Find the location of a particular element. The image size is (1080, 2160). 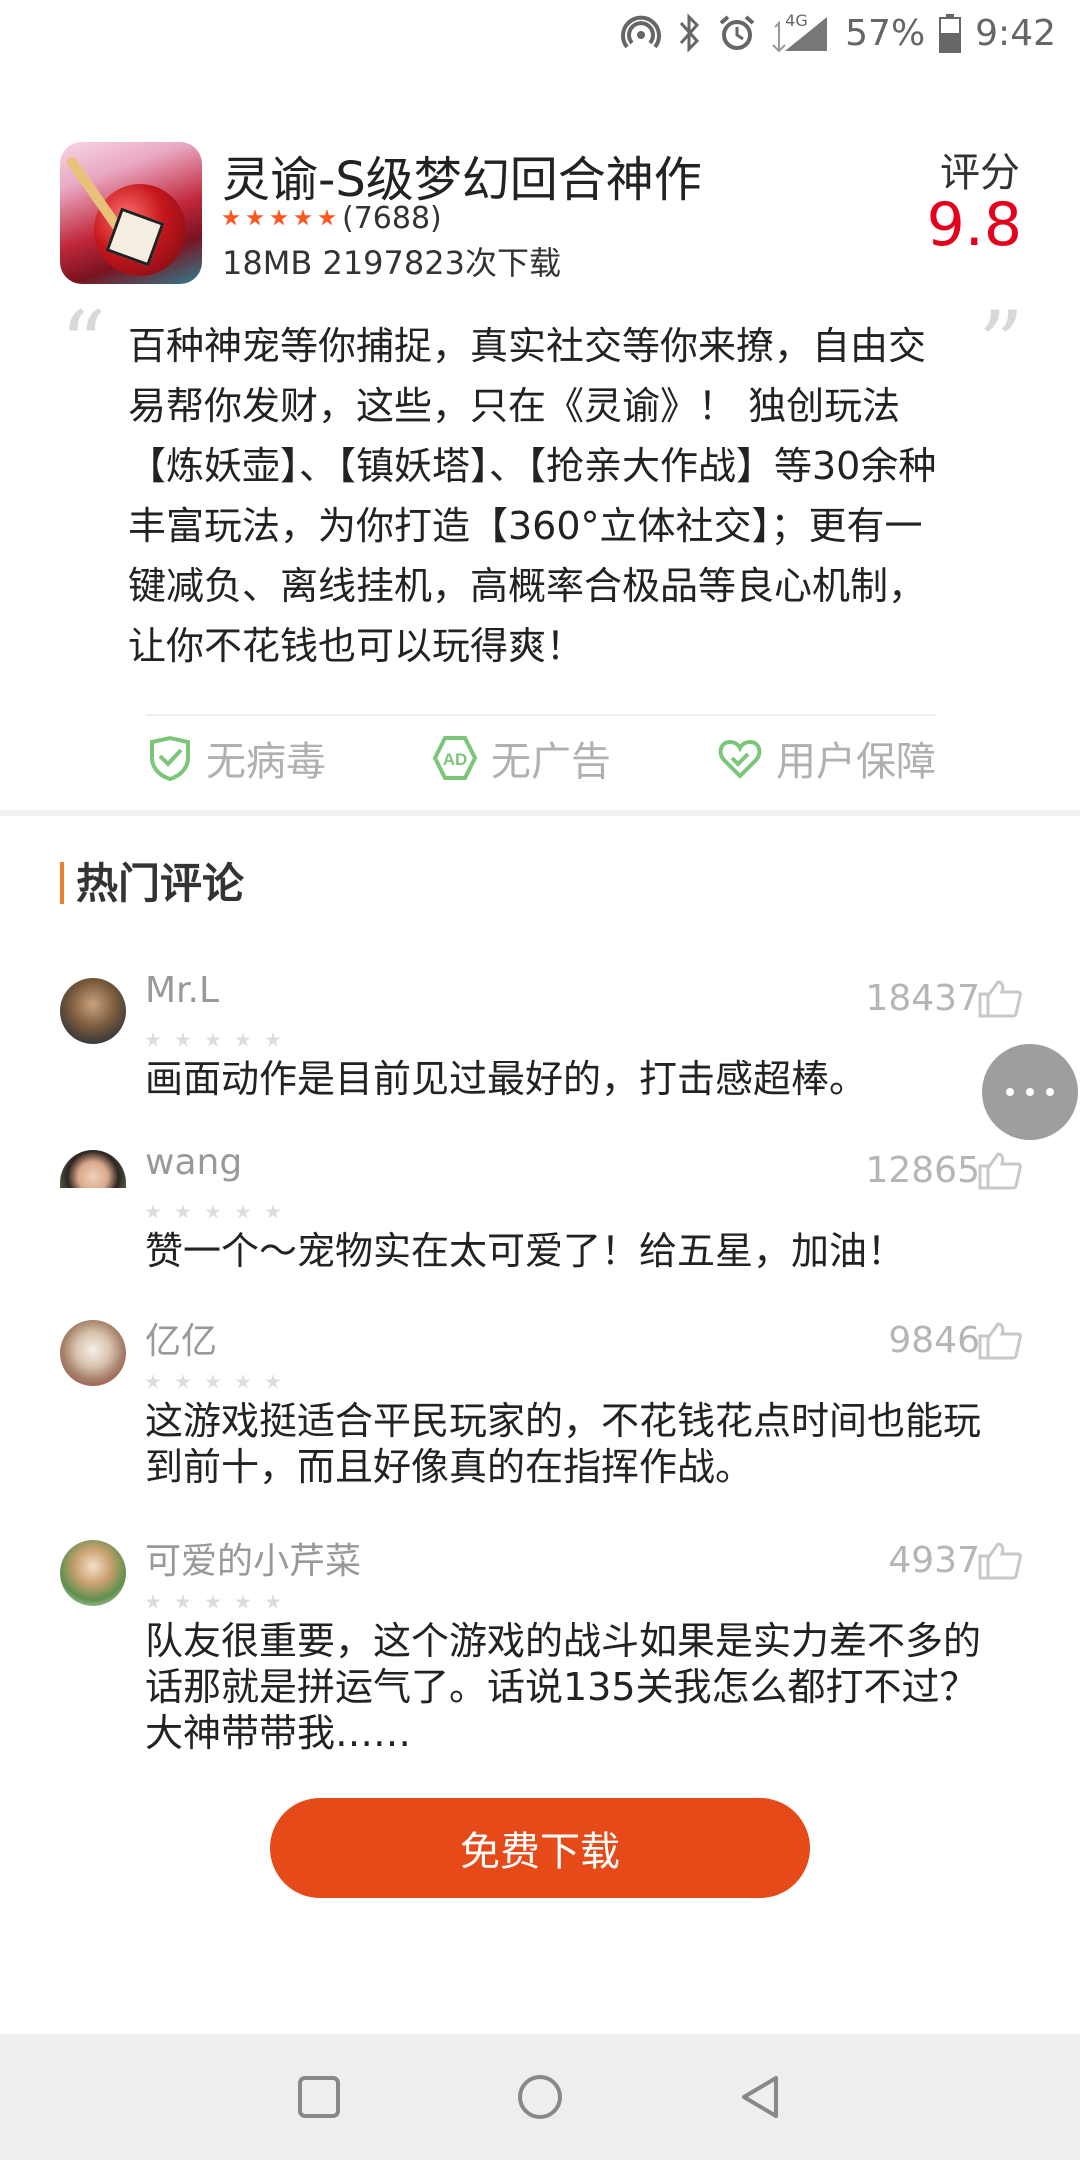

guarantee-row: 无病毒 AD 无广告 用户保障 is located at coordinates (541, 758).